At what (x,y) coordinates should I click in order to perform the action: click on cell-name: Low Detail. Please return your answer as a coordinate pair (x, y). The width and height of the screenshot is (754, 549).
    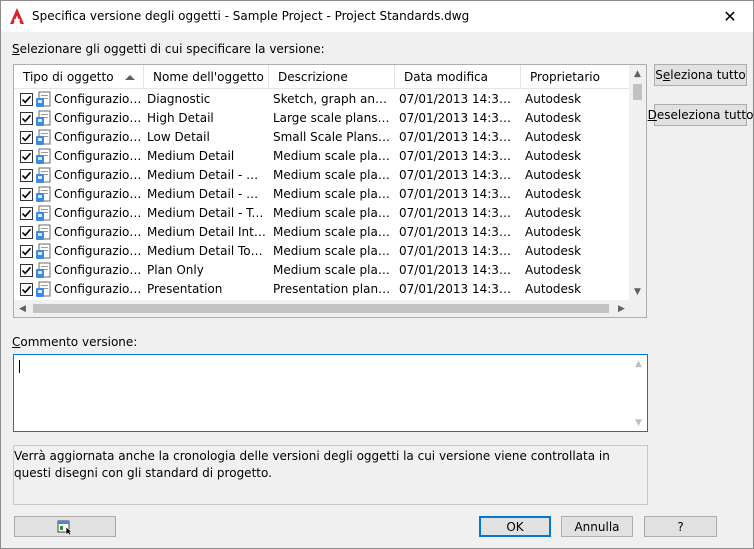
    Looking at the image, I should click on (178, 137).